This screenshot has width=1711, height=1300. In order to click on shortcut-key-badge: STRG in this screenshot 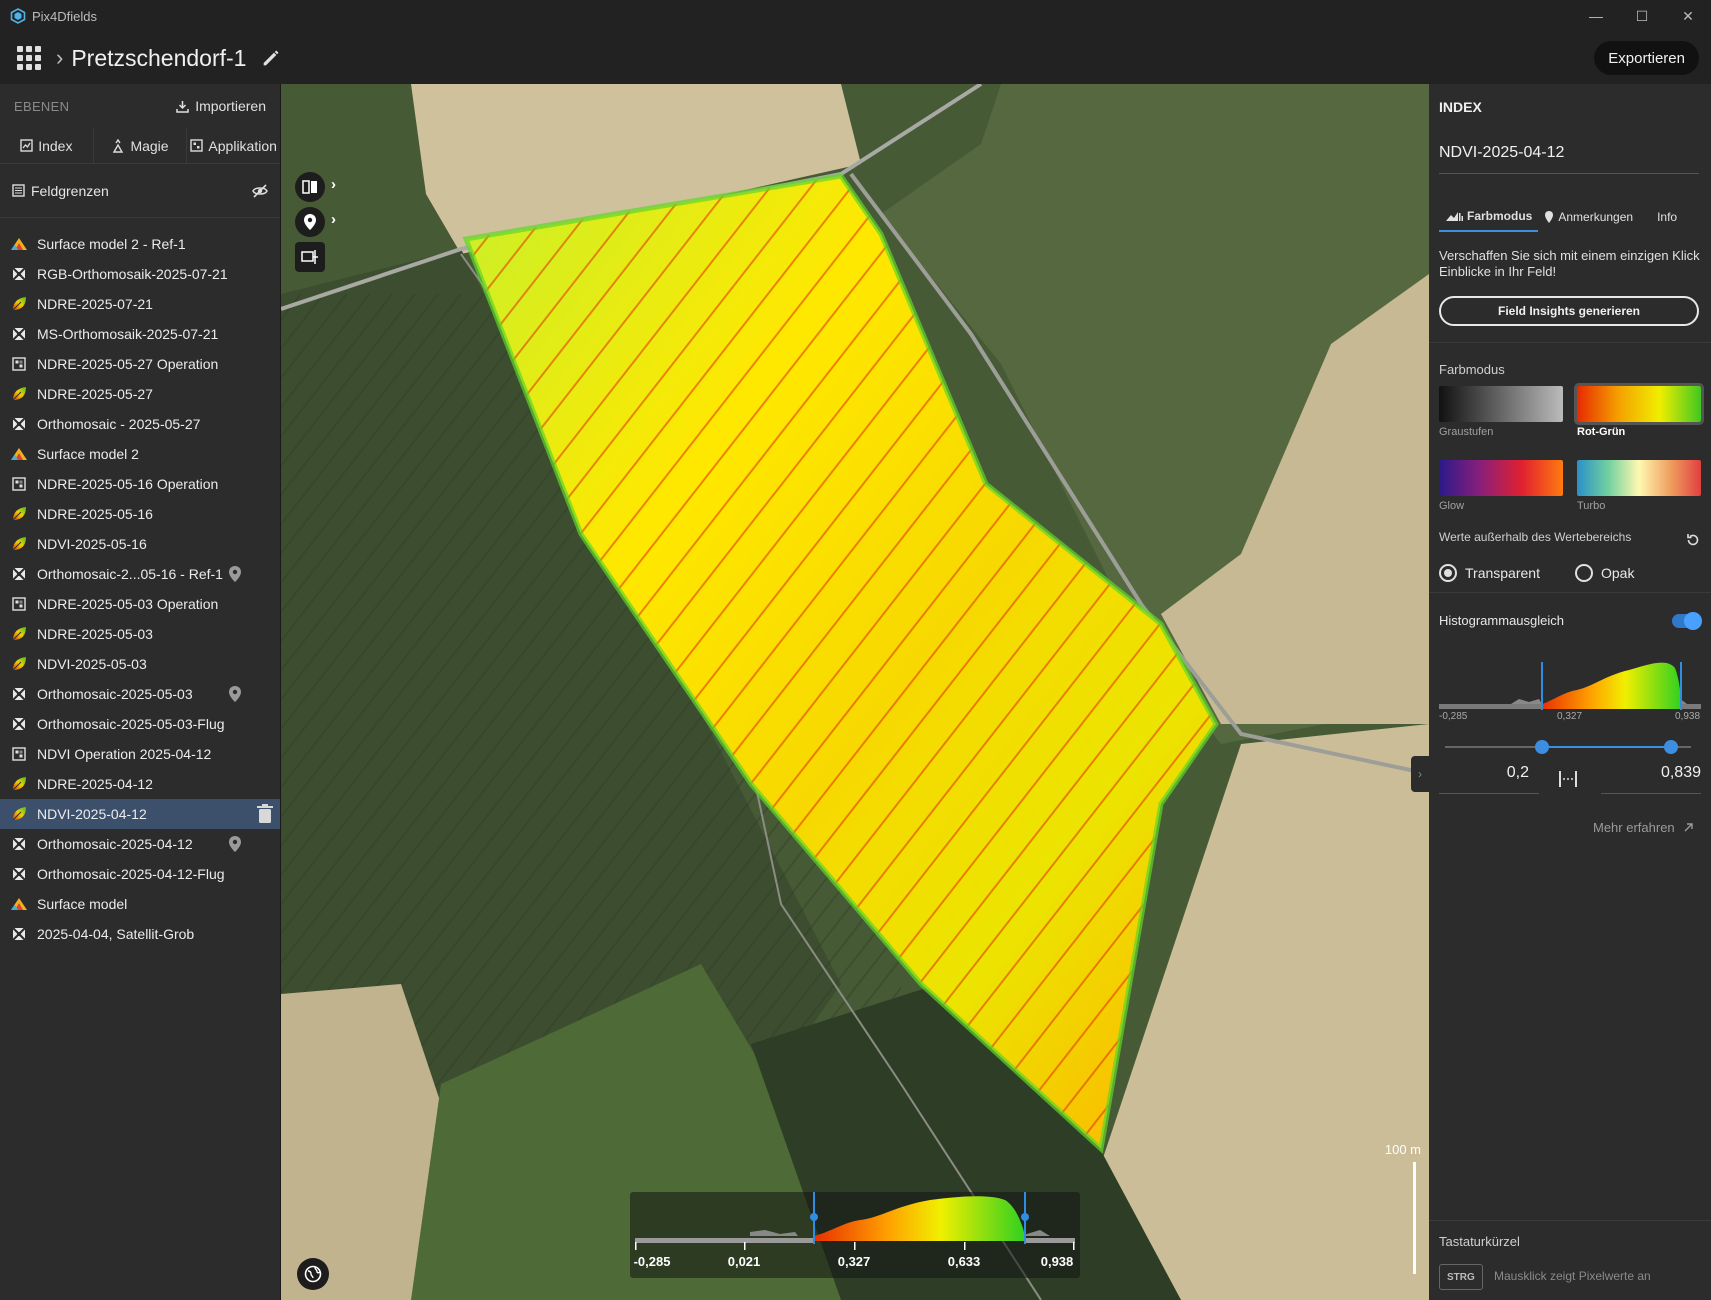, I will do `click(1461, 1277)`.